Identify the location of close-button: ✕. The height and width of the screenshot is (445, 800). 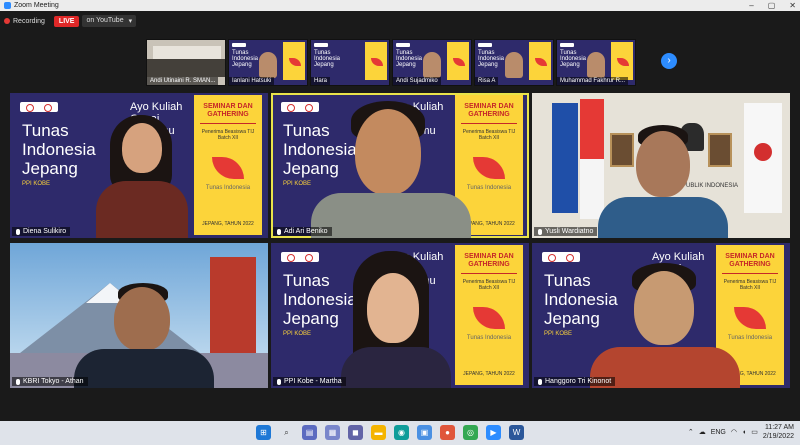
(792, 5).